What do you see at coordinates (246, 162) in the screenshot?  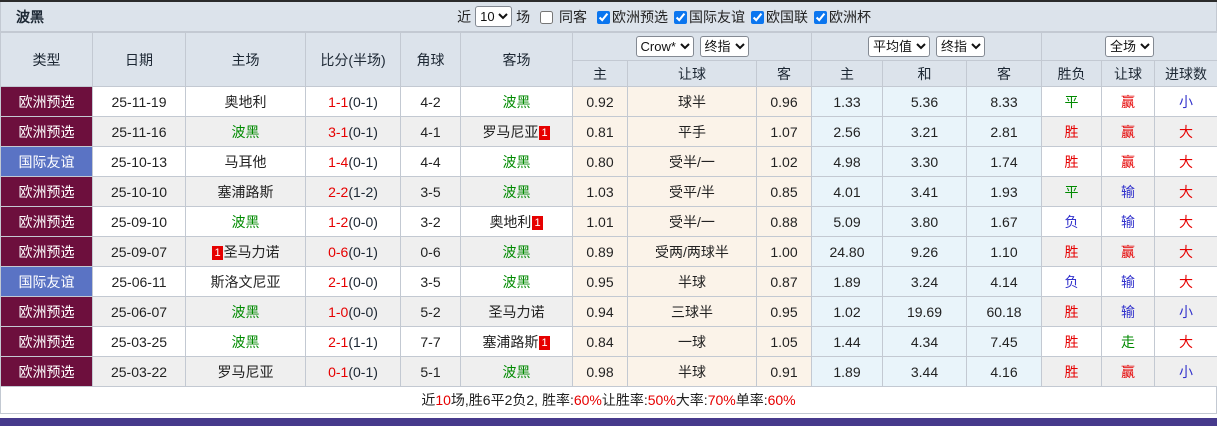 I see `home-team-name: 马耳他` at bounding box center [246, 162].